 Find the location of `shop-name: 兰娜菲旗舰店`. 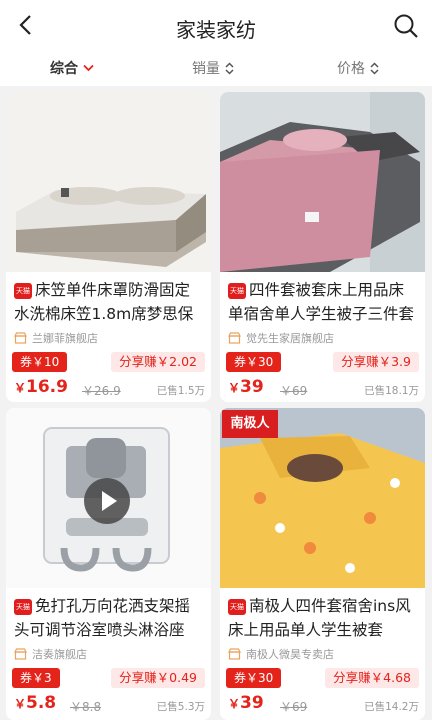

shop-name: 兰娜菲旗舰店 is located at coordinates (56, 338).